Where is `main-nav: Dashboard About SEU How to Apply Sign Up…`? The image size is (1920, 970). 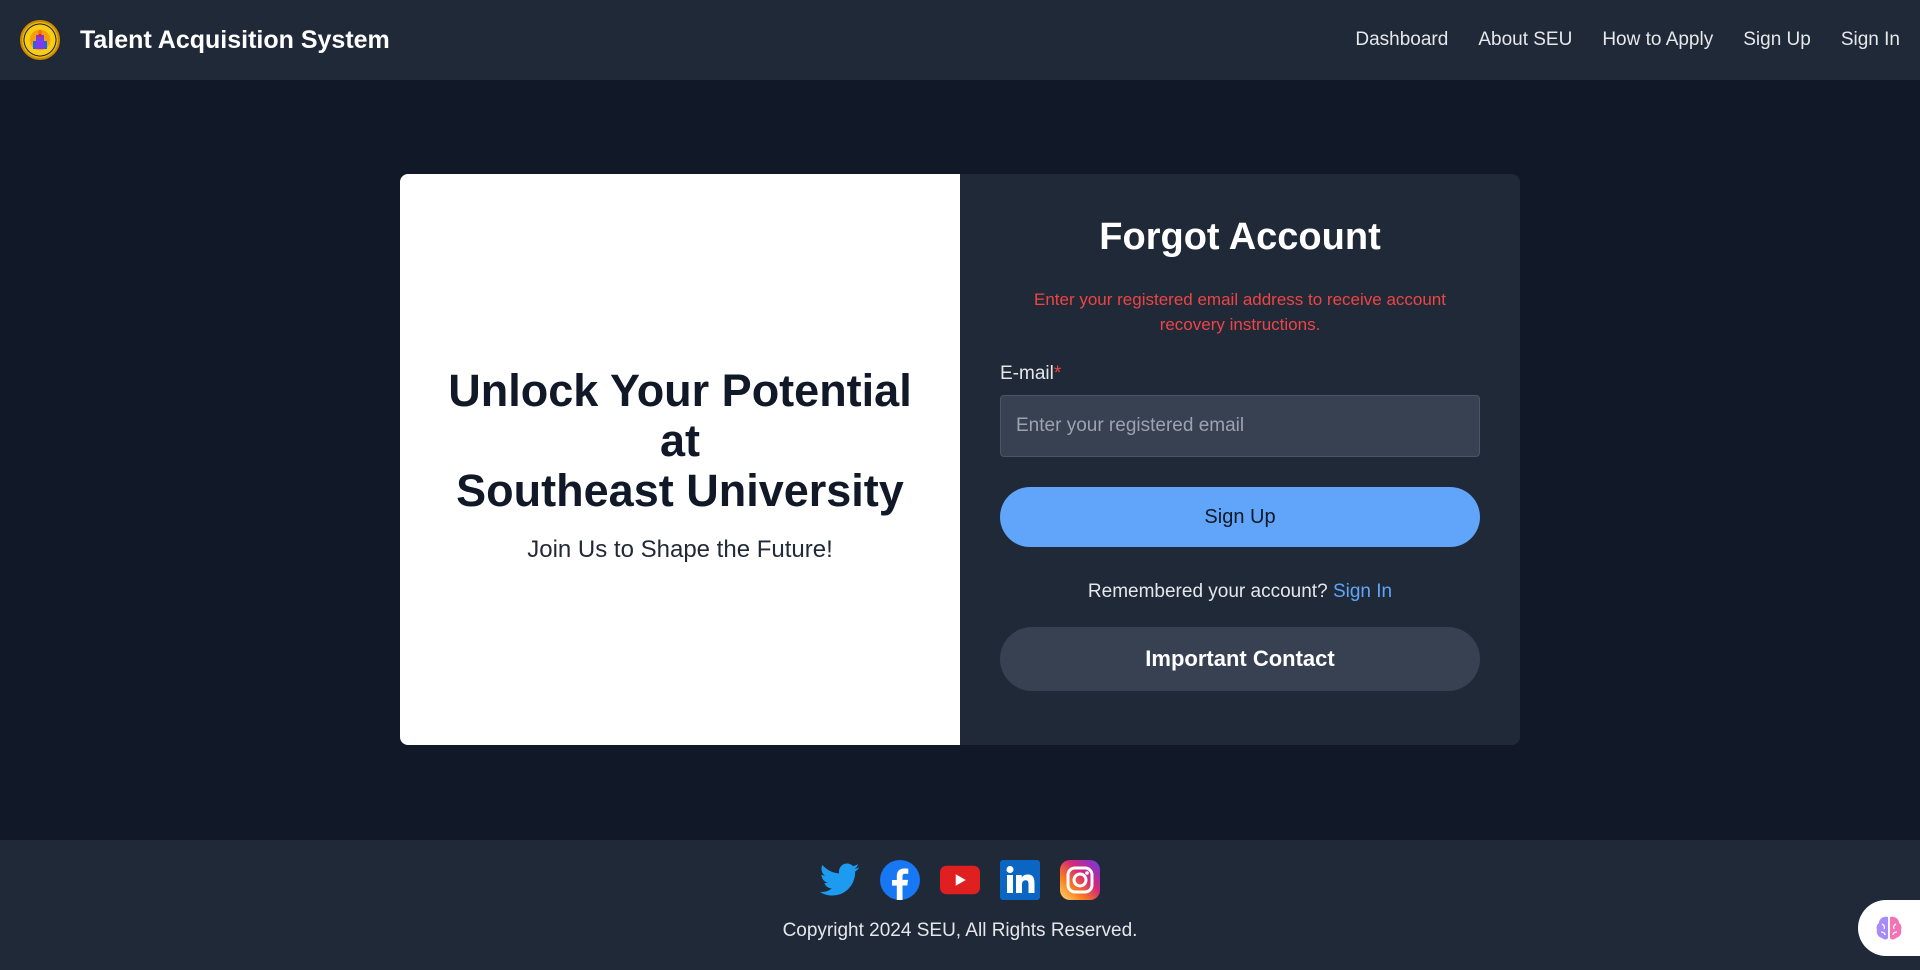
main-nav: Dashboard About SEU How to Apply Sign Up… is located at coordinates (1627, 40).